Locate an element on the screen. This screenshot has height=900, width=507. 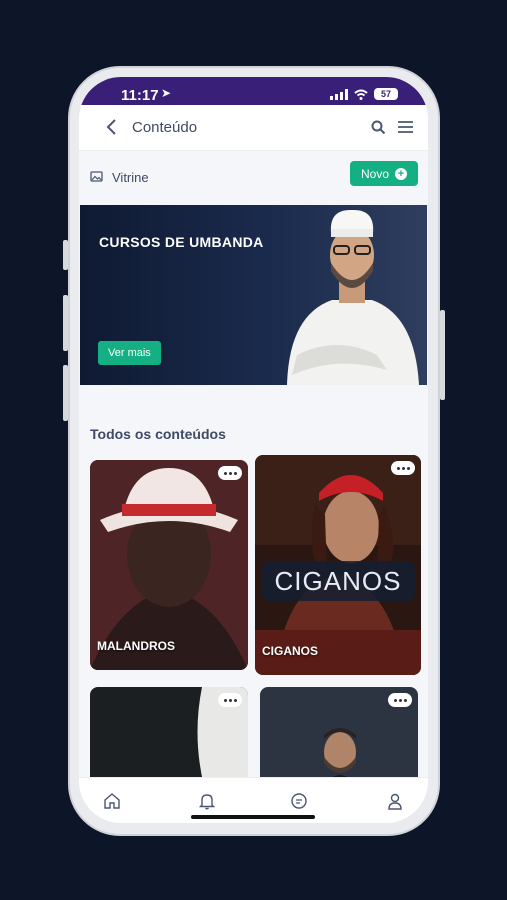
user-icon is located at coordinates (395, 801).